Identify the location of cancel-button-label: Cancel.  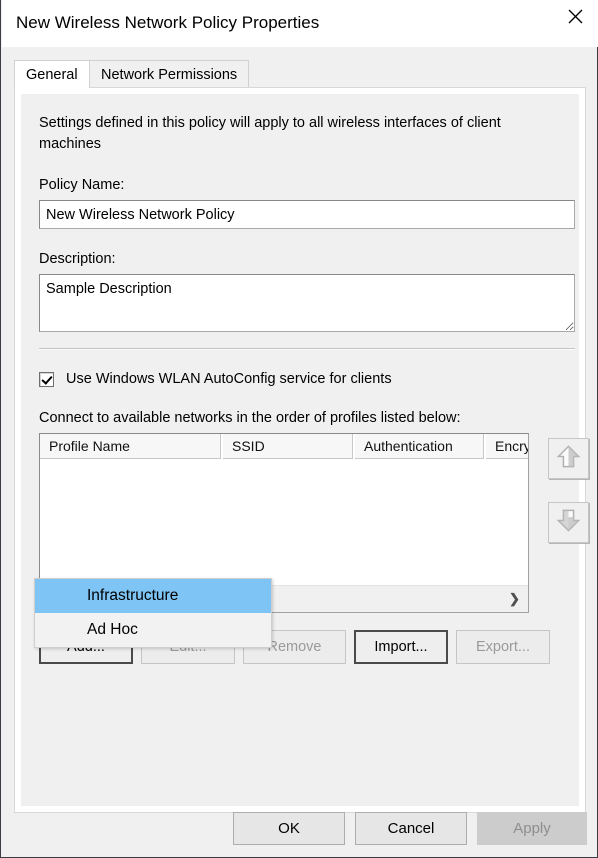
(411, 828).